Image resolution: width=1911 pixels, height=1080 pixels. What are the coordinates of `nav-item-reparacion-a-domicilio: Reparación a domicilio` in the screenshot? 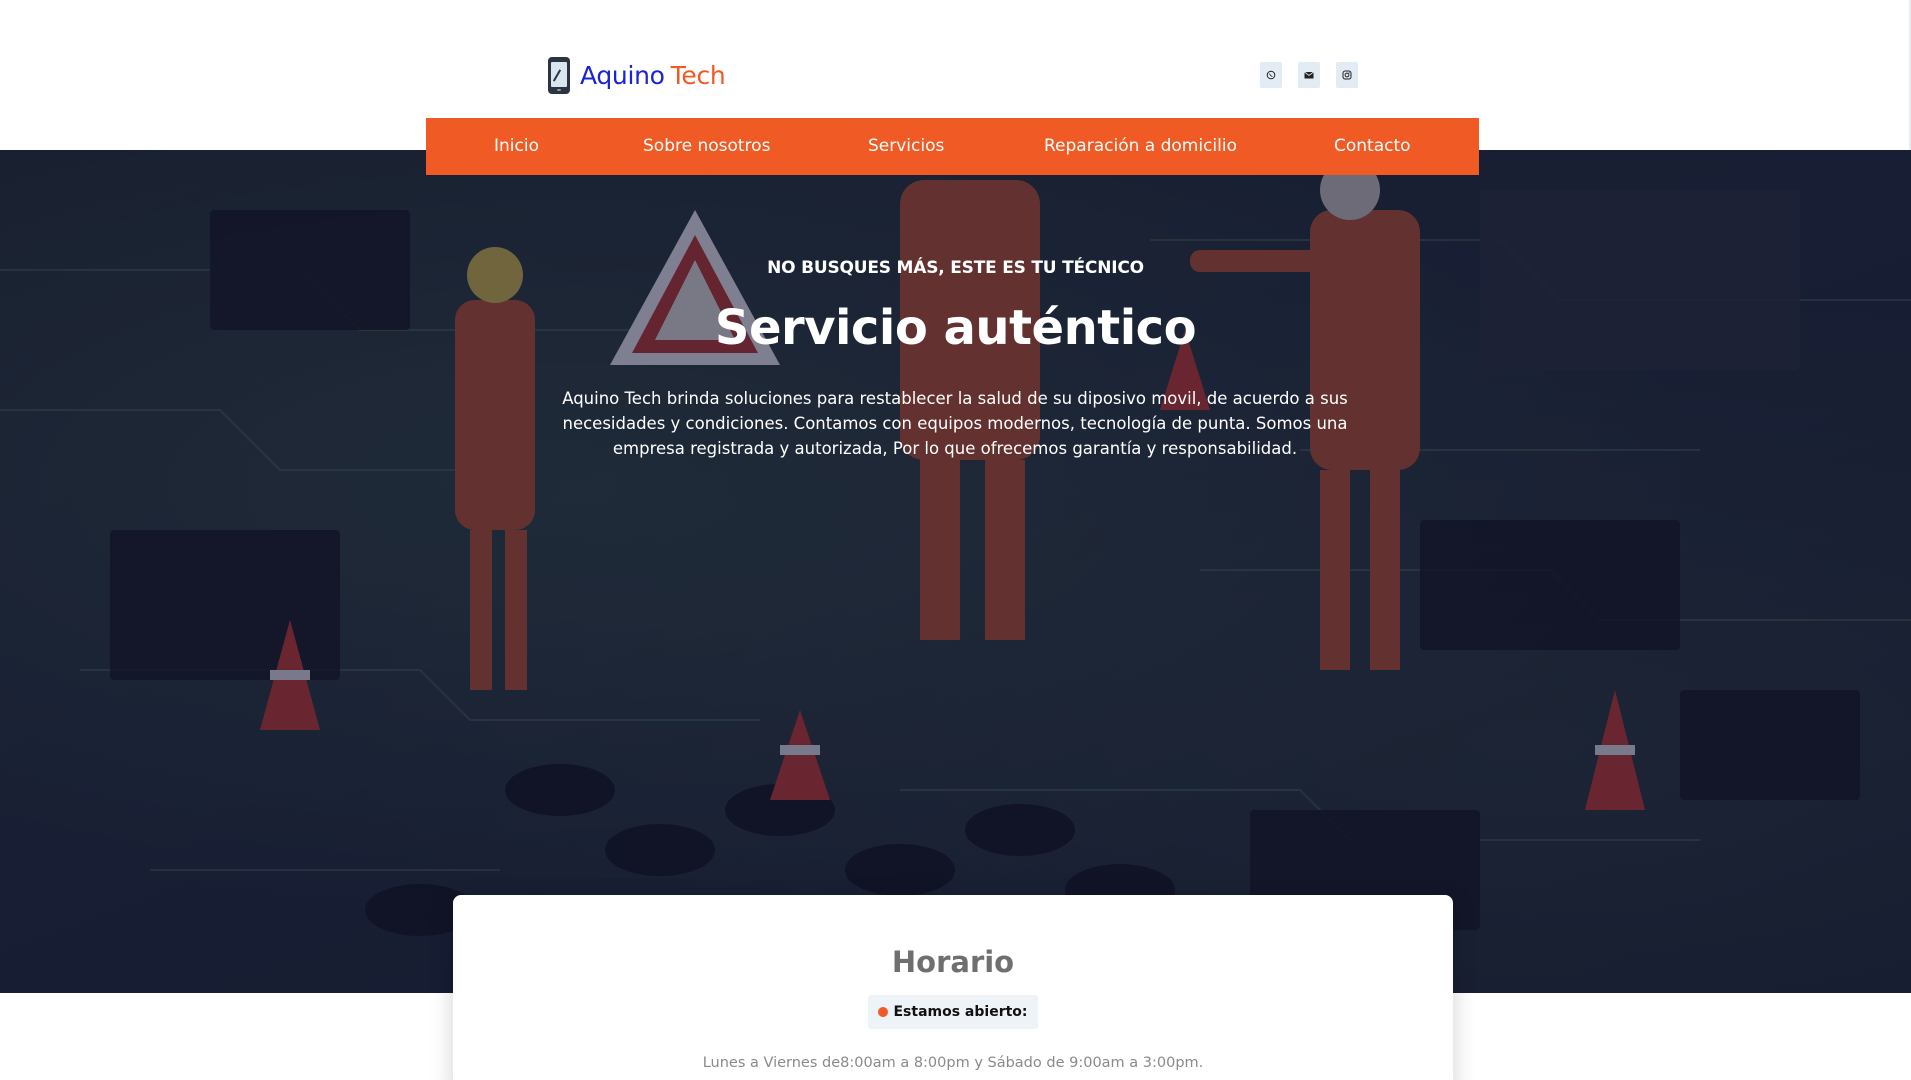 It's located at (1140, 146).